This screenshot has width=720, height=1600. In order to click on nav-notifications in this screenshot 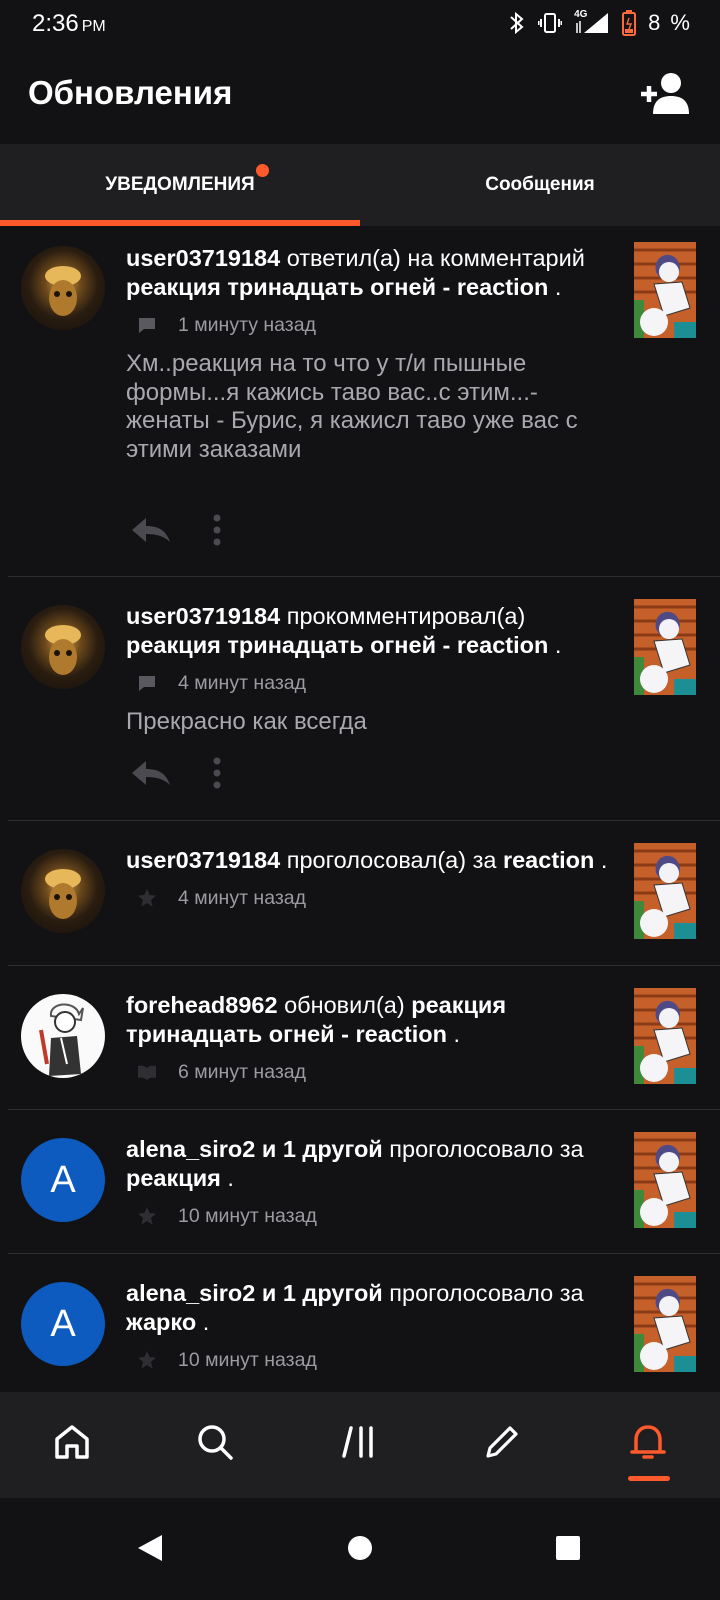, I will do `click(648, 1442)`.